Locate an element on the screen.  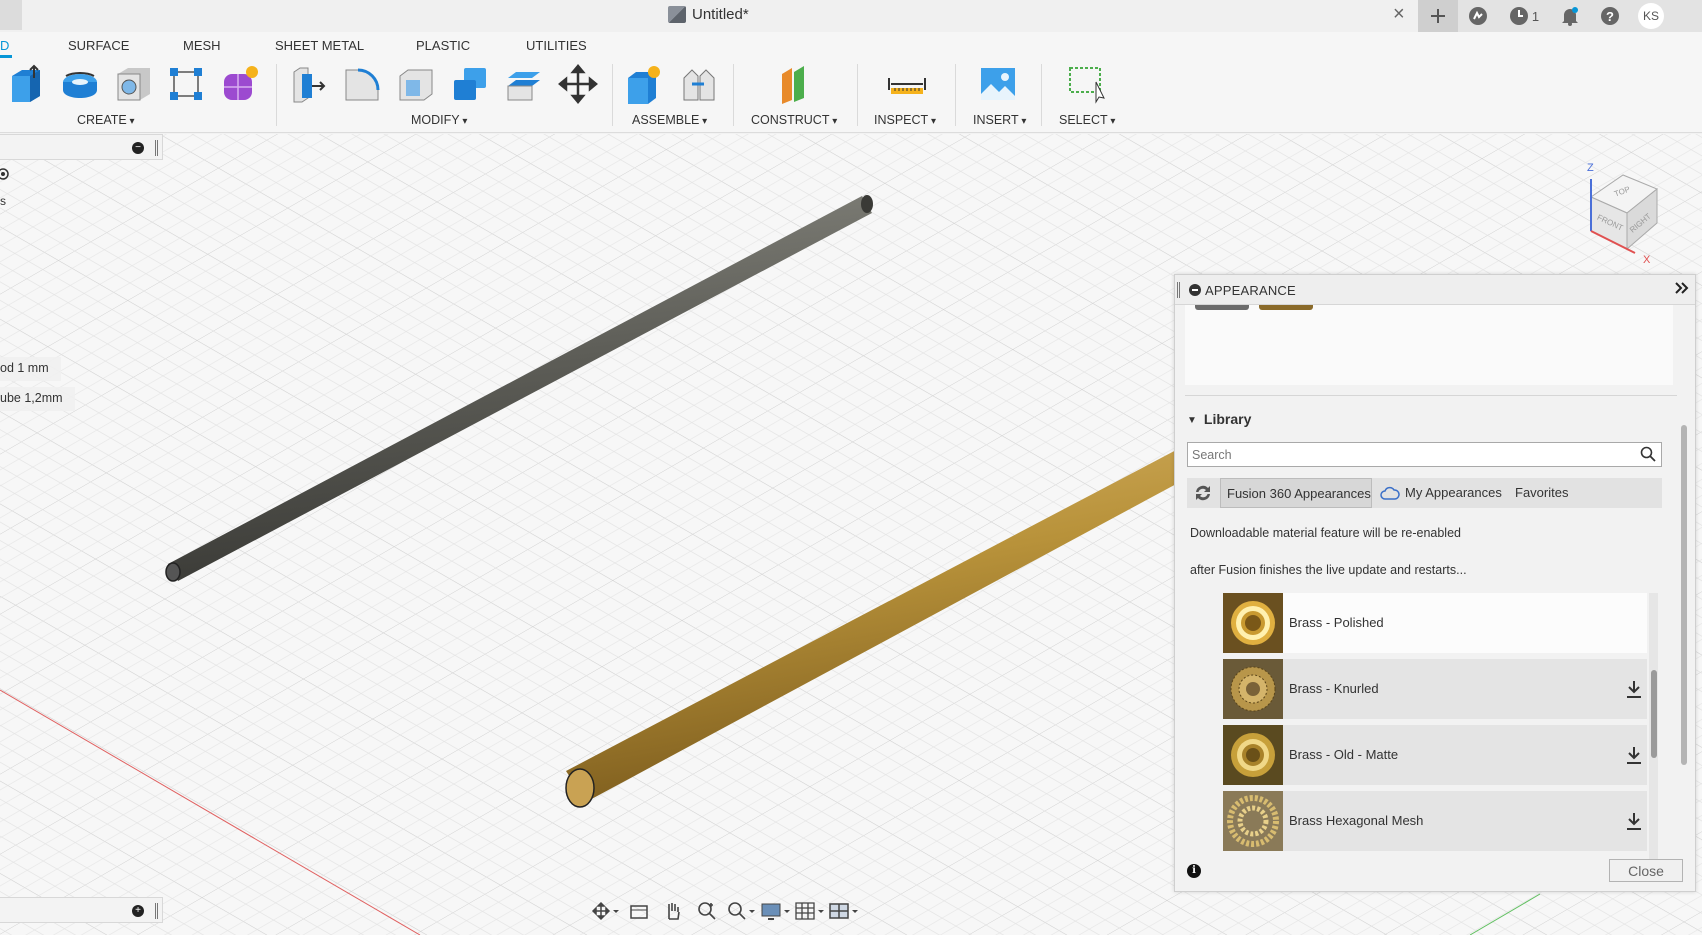
measure-icon is located at coordinates (907, 84).